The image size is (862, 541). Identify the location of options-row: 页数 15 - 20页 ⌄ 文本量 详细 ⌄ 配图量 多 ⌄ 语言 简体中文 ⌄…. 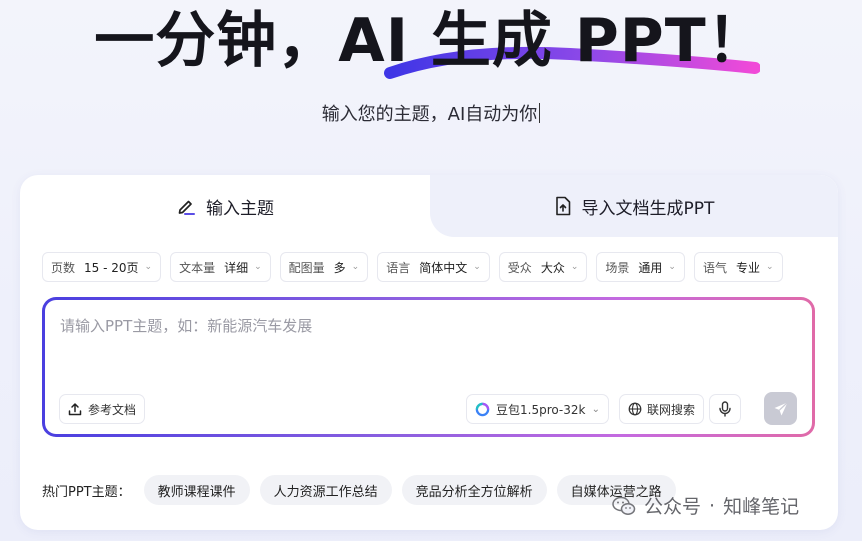
(412, 267).